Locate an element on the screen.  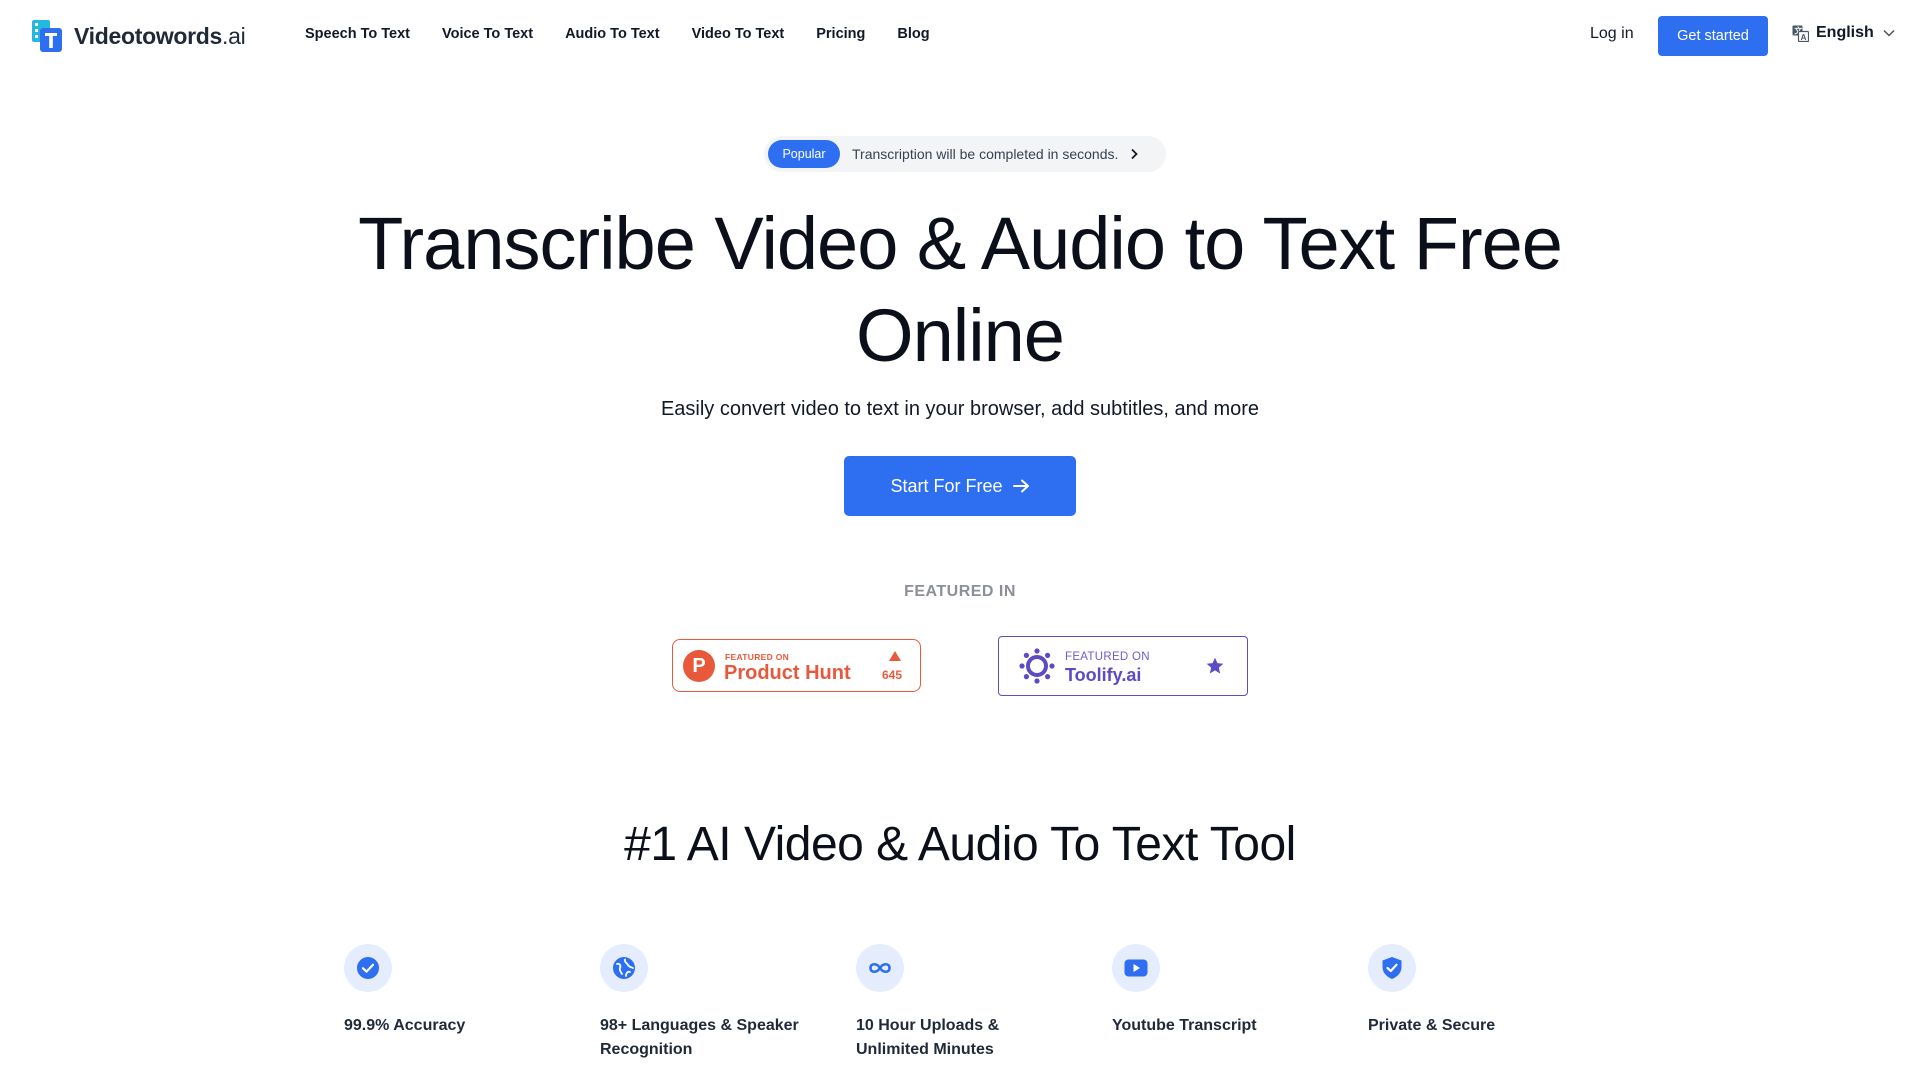
product-hunt-badge: P FEATURED ON Product Hunt 645 is located at coordinates (796, 665).